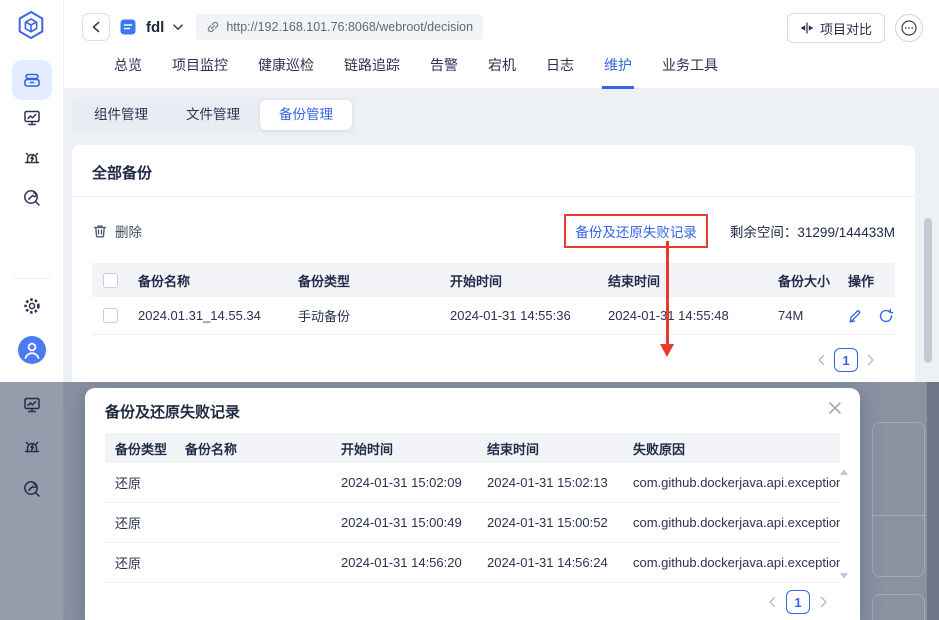 The width and height of the screenshot is (939, 620). I want to click on tab-trace: 链路追踪, so click(372, 68).